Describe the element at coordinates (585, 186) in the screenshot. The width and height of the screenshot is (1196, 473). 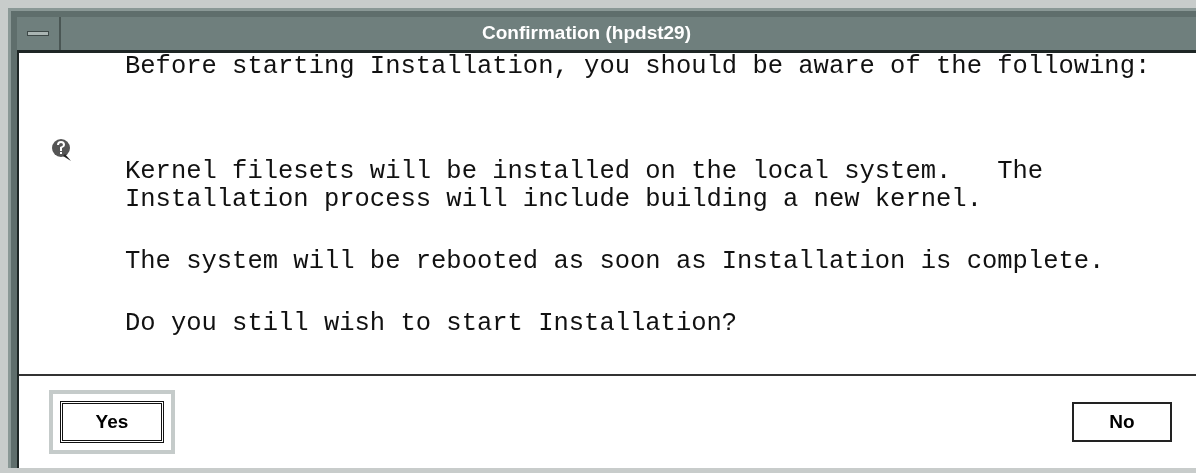
I see `message-paragraph: Kernel filesets will be installed on the local system. The Installation process will include building a new kernel.` at that location.